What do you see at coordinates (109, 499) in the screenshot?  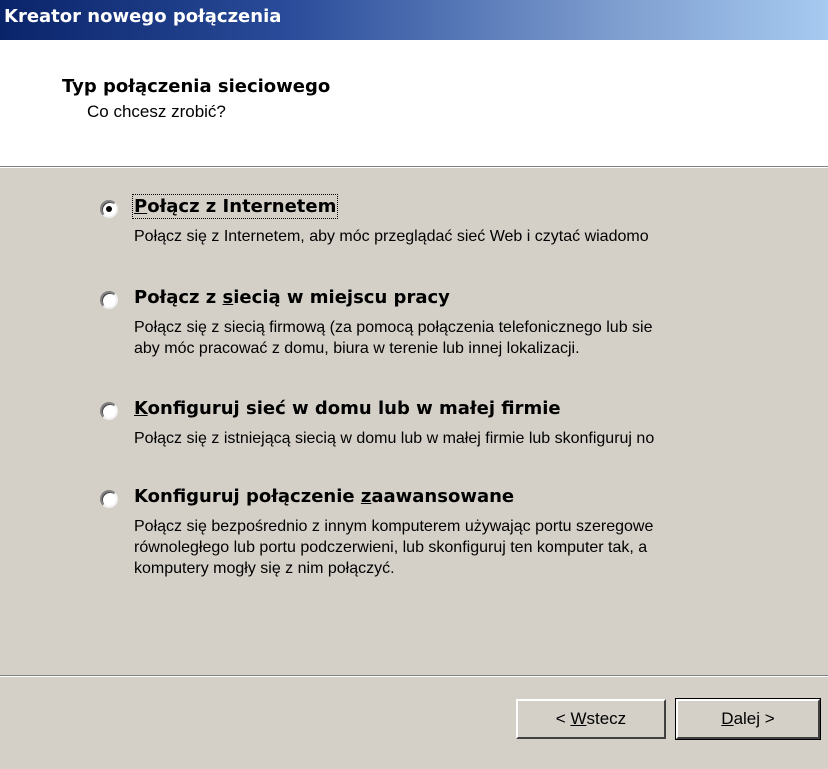 I see `radio-advanced` at bounding box center [109, 499].